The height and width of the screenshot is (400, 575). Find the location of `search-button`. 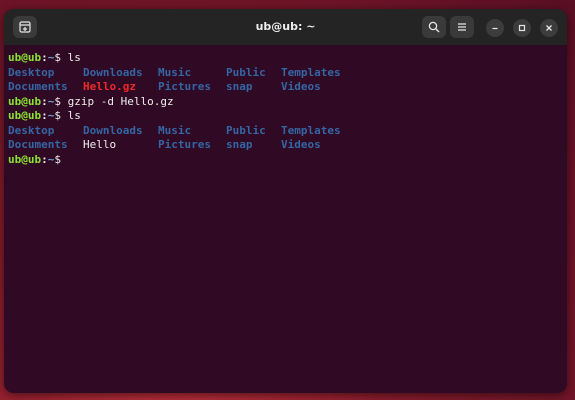

search-button is located at coordinates (434, 27).